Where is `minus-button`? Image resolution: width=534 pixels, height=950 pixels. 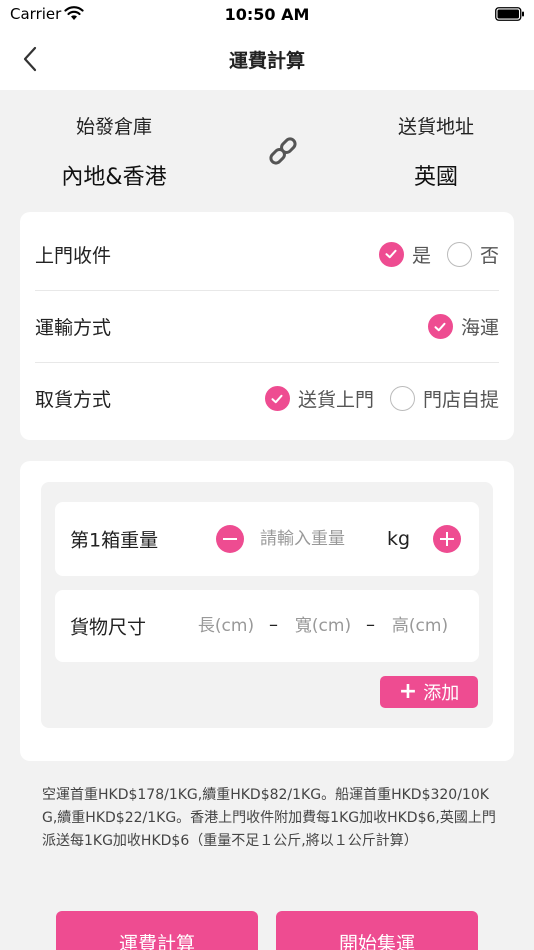 minus-button is located at coordinates (230, 539).